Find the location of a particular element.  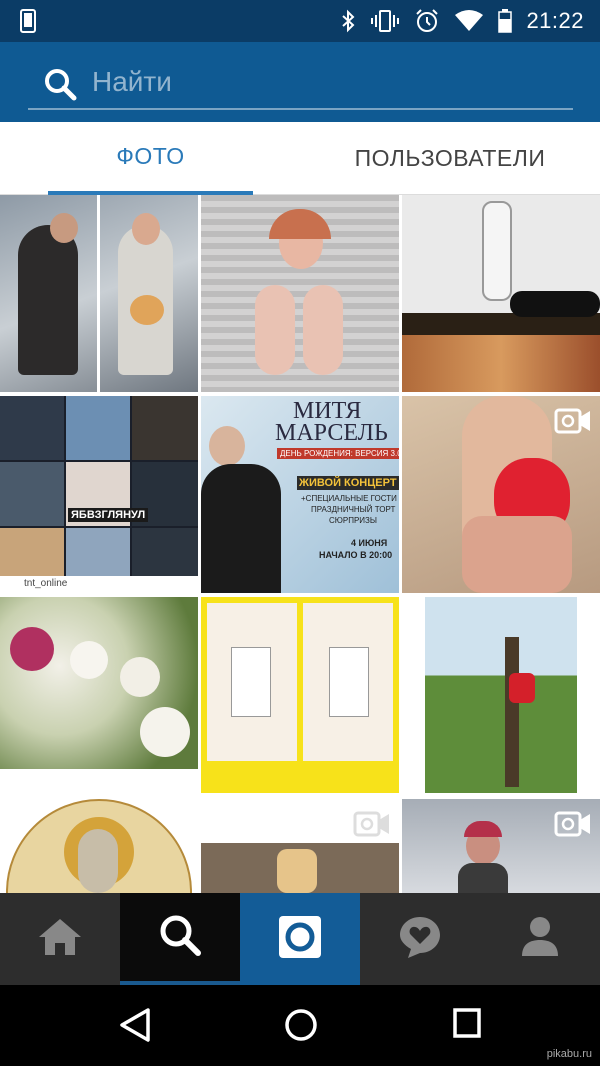

nav-explore is located at coordinates (180, 939).